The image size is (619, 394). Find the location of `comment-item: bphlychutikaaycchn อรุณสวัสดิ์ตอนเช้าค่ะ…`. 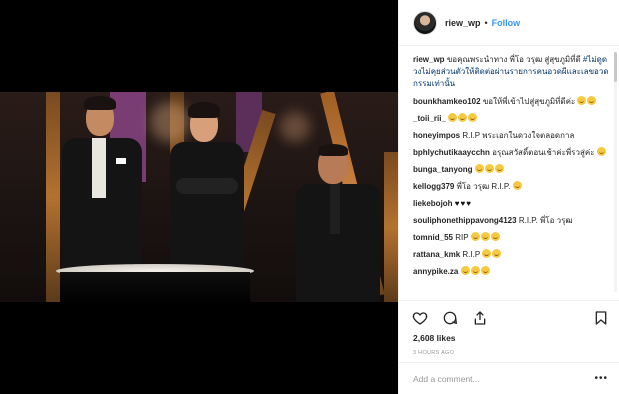

comment-item: bphlychutikaaycchn อรุณสวัสดิ์ตอนเช้าค่ะ… is located at coordinates (511, 152).